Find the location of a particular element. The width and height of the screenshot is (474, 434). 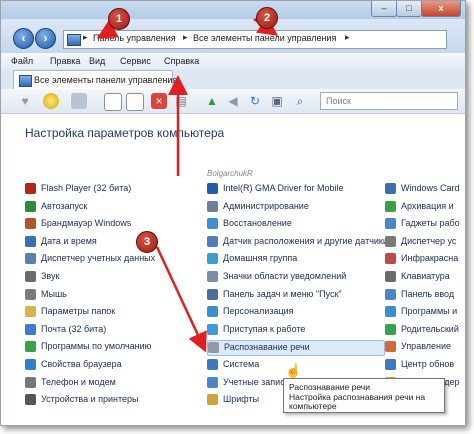

control-panel-item: Телефон и модем is located at coordinates (105, 383).